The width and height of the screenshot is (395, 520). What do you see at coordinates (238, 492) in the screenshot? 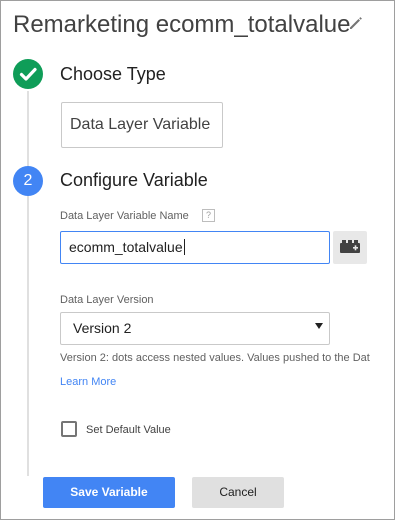
I see `cancel-button: Cancel` at bounding box center [238, 492].